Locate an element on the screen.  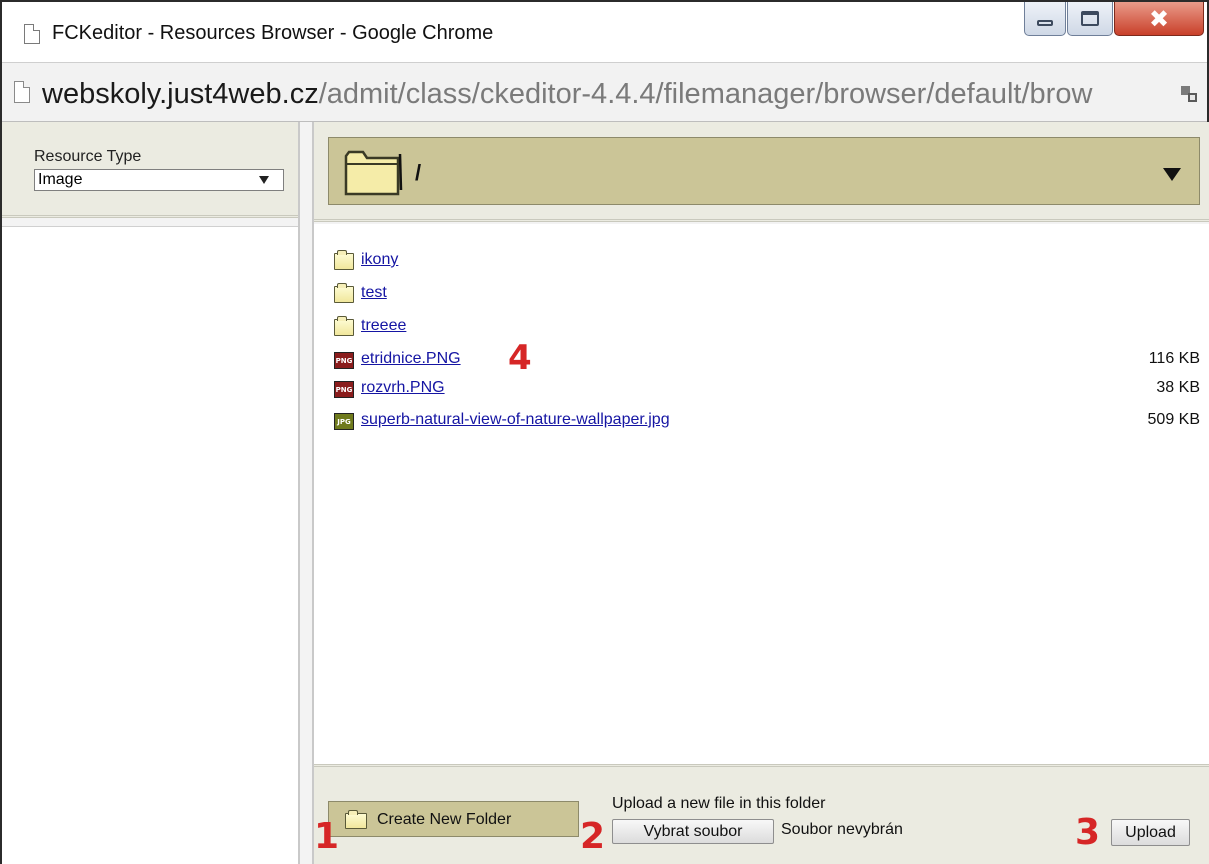
annotation-number: 4 is located at coordinates (520, 358).